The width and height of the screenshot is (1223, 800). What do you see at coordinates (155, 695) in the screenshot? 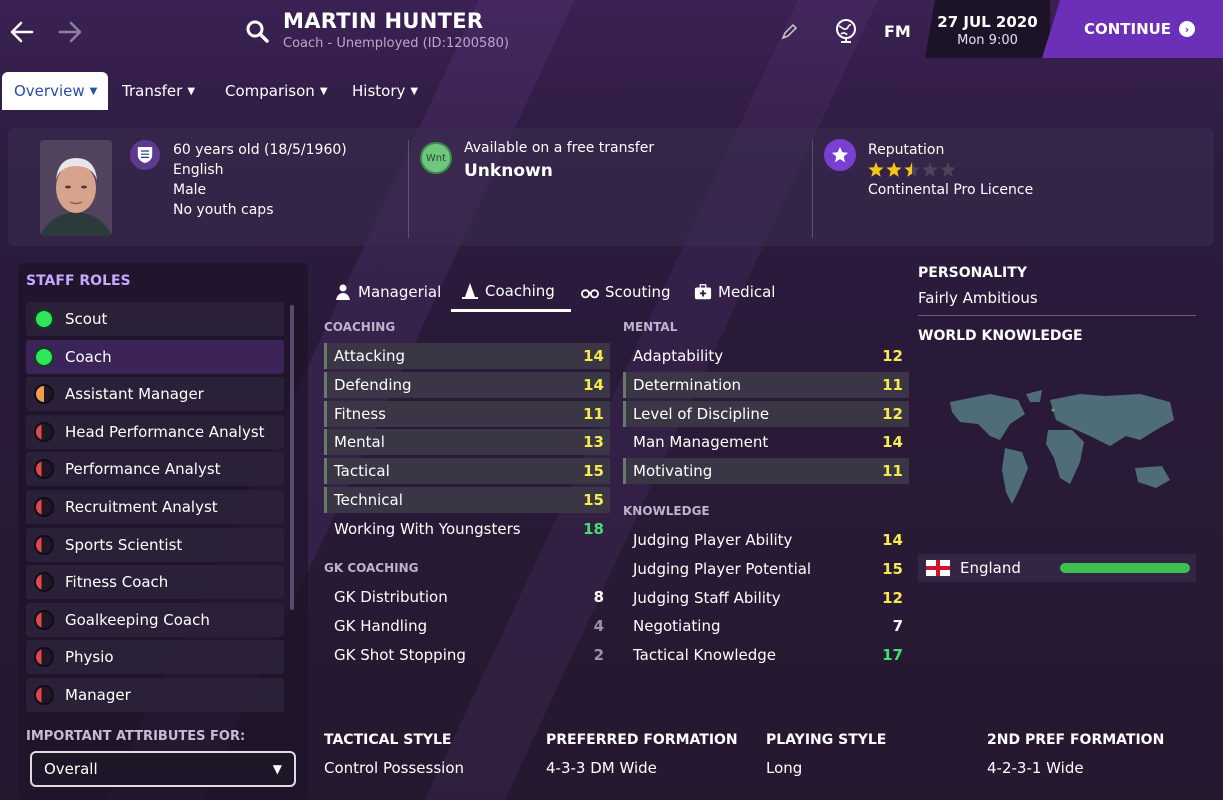
I see `role-item: Manager` at bounding box center [155, 695].